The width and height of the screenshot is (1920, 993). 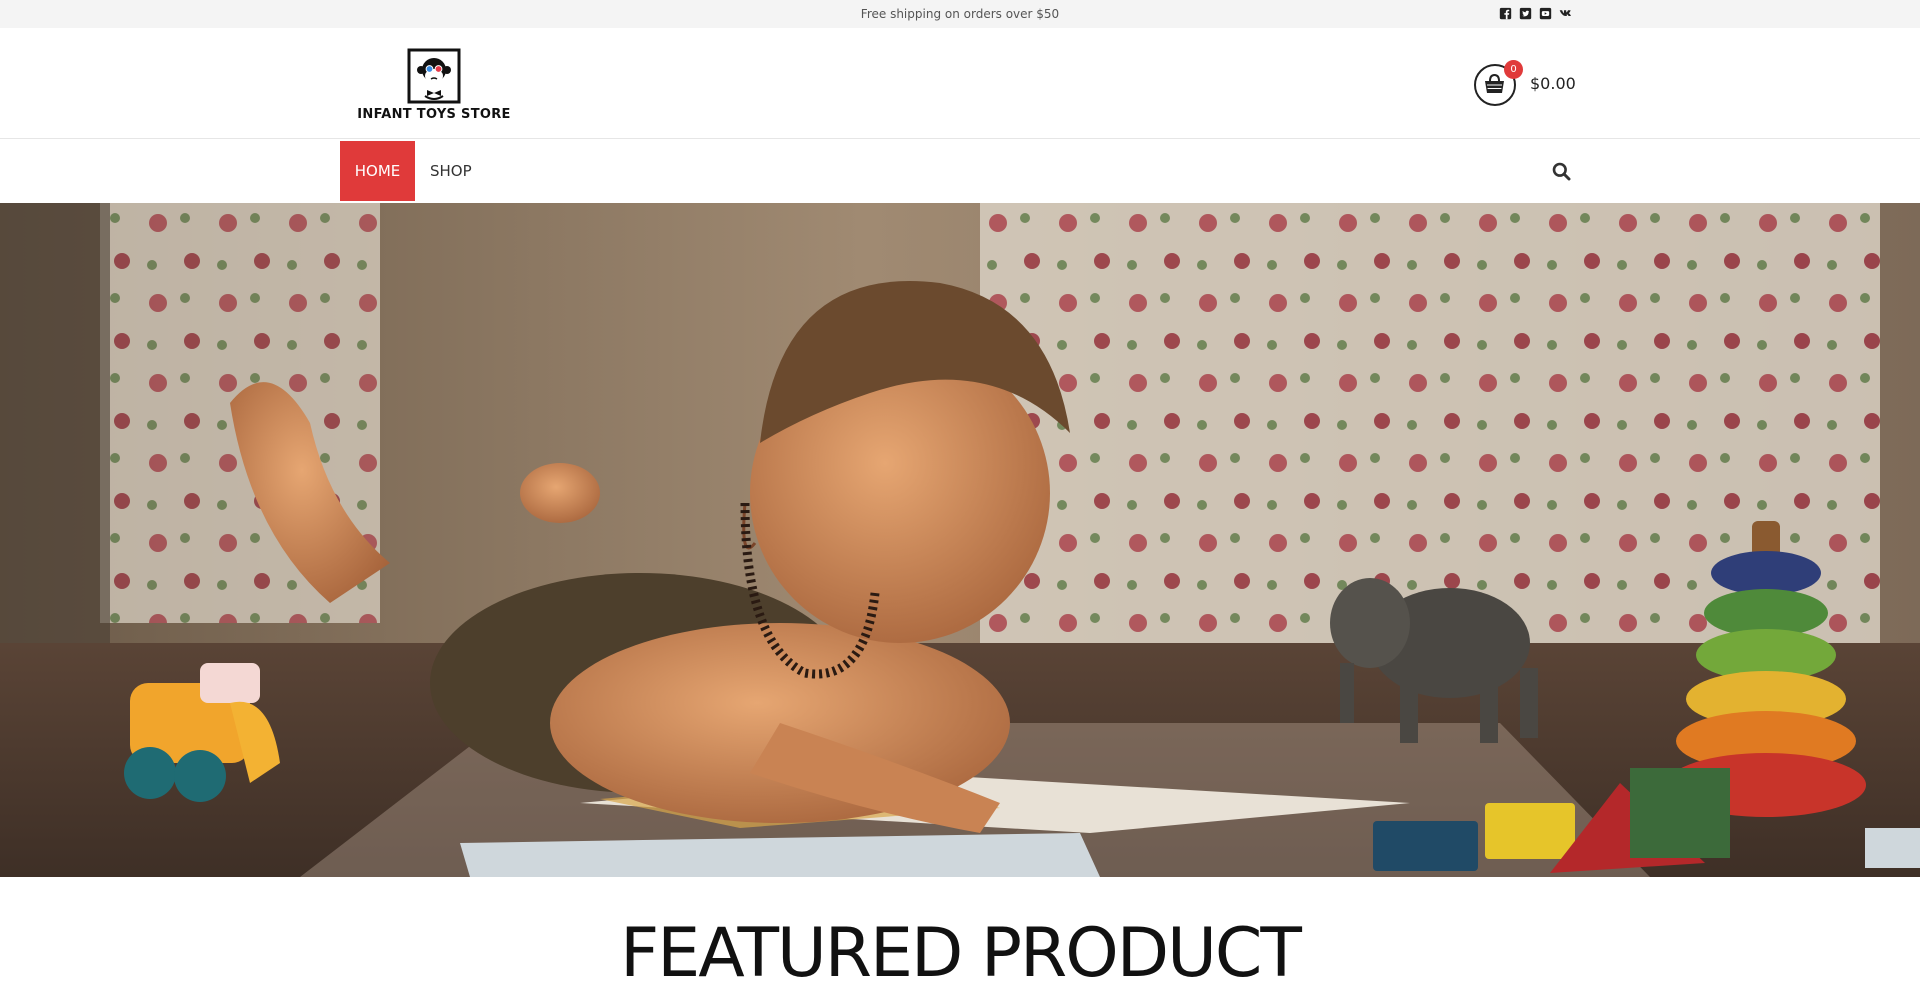 What do you see at coordinates (960, 171) in the screenshot?
I see `main-nav: HOME SHOP` at bounding box center [960, 171].